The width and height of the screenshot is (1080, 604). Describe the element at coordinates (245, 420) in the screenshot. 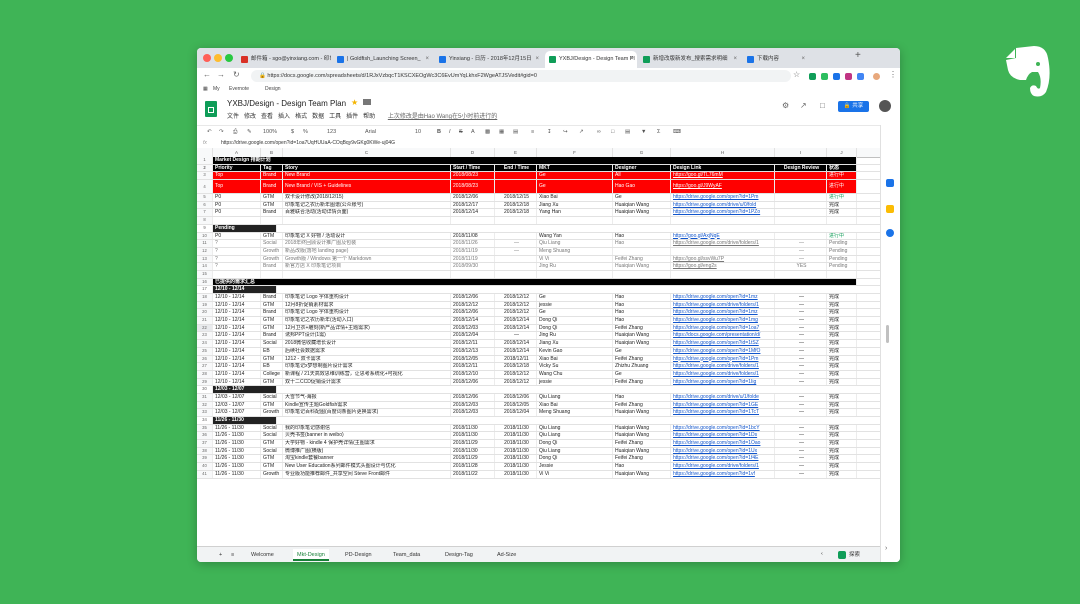

I see `group-label-cell: 11/26 - 11/30` at that location.